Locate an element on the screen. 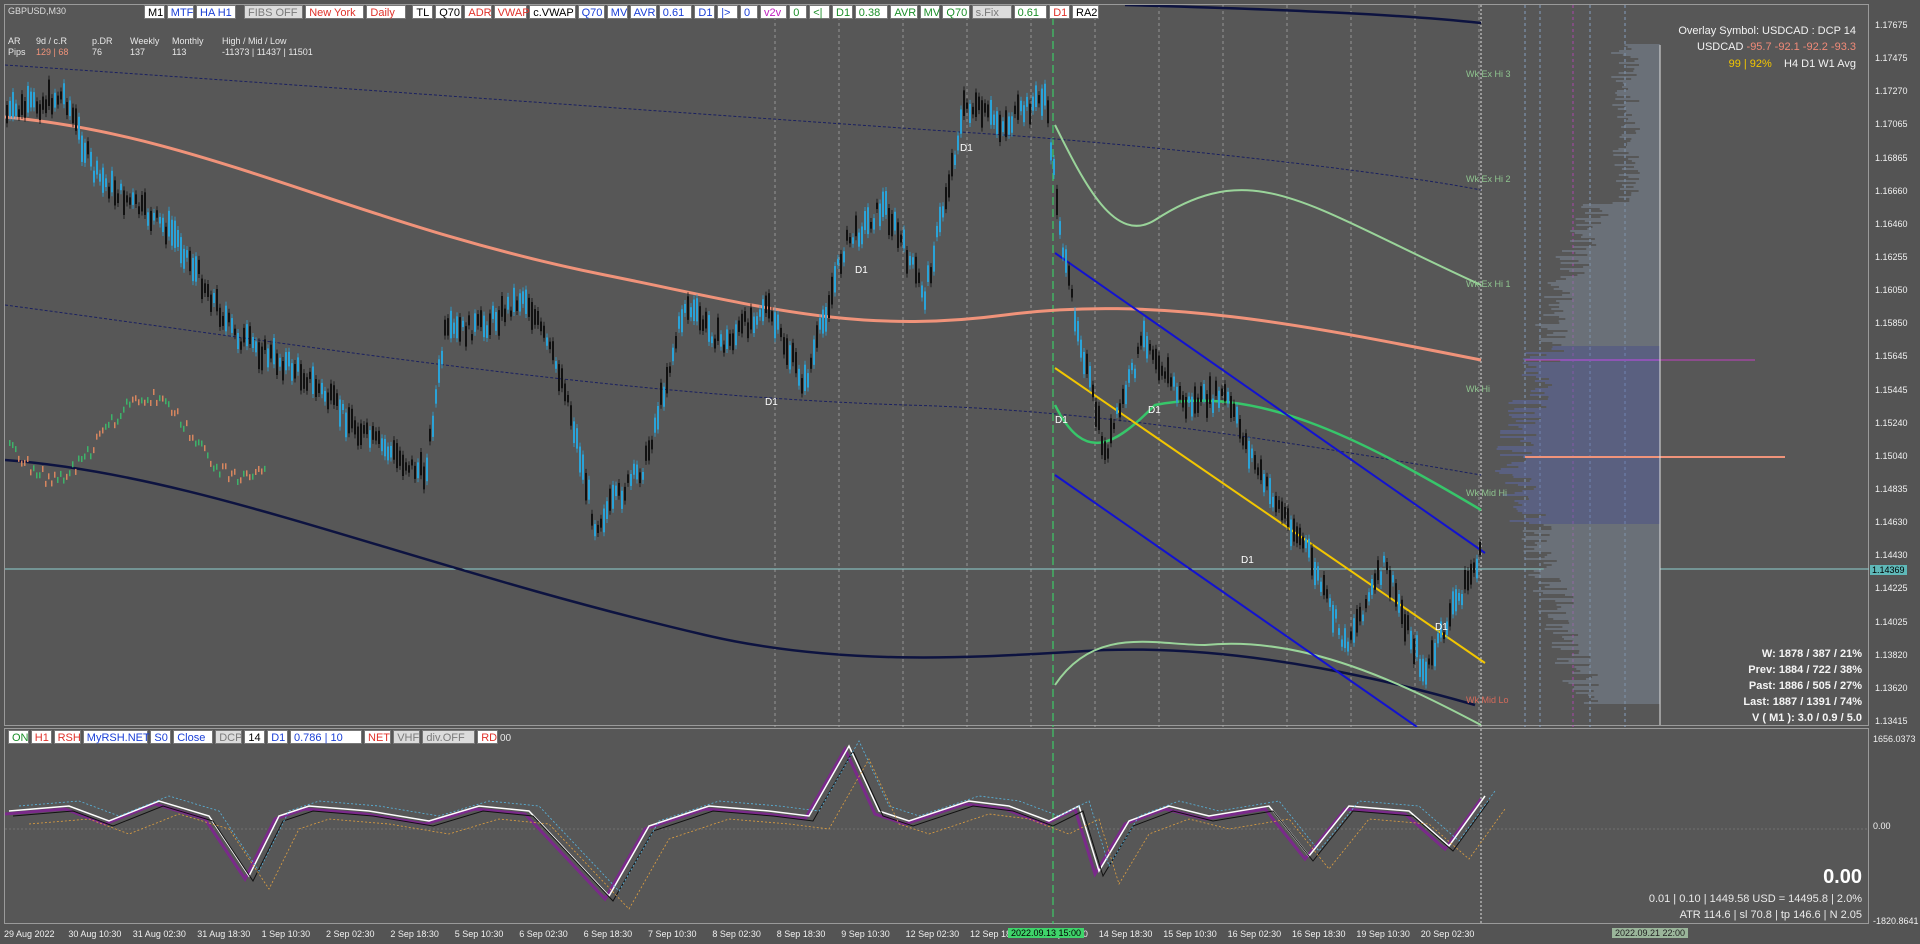 This screenshot has width=1920, height=944. toolbar-button: TL is located at coordinates (423, 12).